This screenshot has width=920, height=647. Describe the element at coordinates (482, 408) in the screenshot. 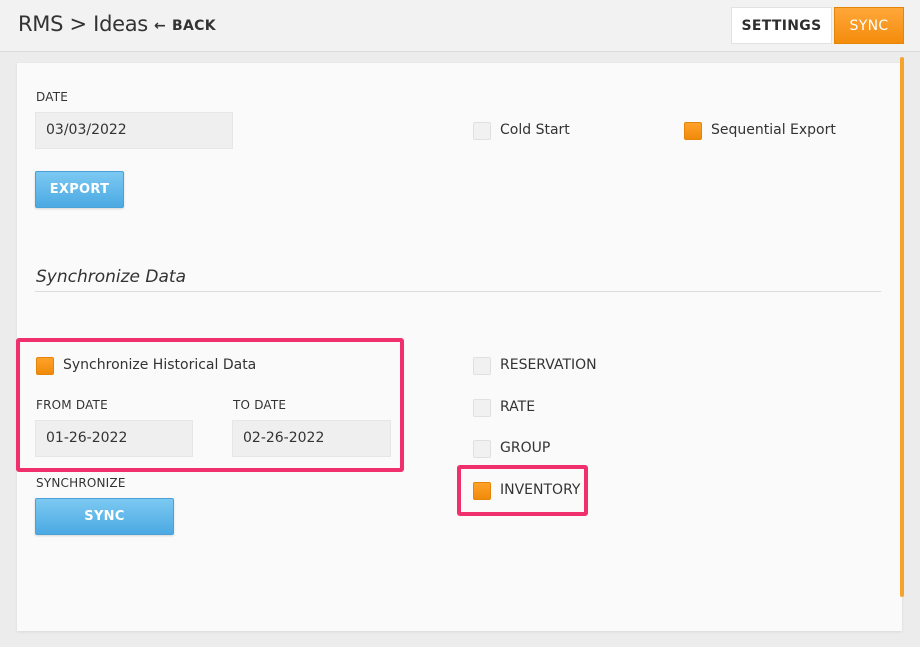

I see `rate-checkbox` at that location.